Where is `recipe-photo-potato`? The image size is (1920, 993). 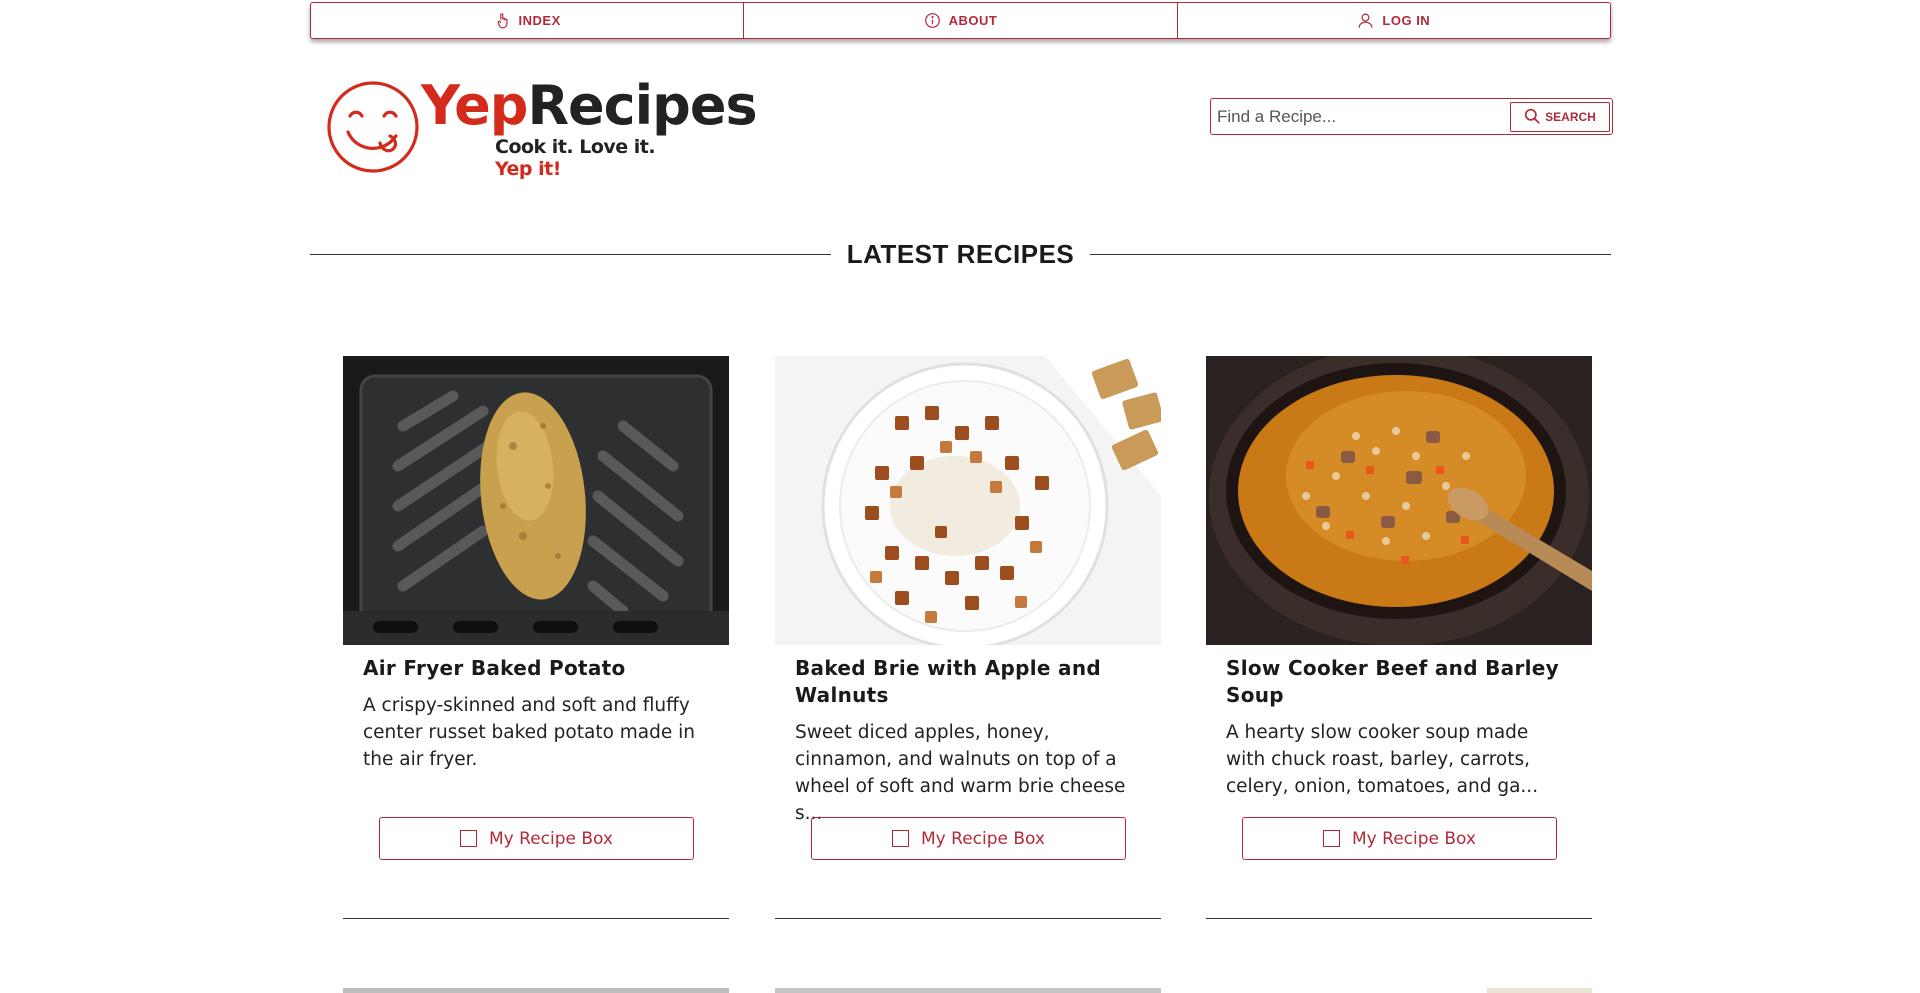
recipe-photo-potato is located at coordinates (536, 500).